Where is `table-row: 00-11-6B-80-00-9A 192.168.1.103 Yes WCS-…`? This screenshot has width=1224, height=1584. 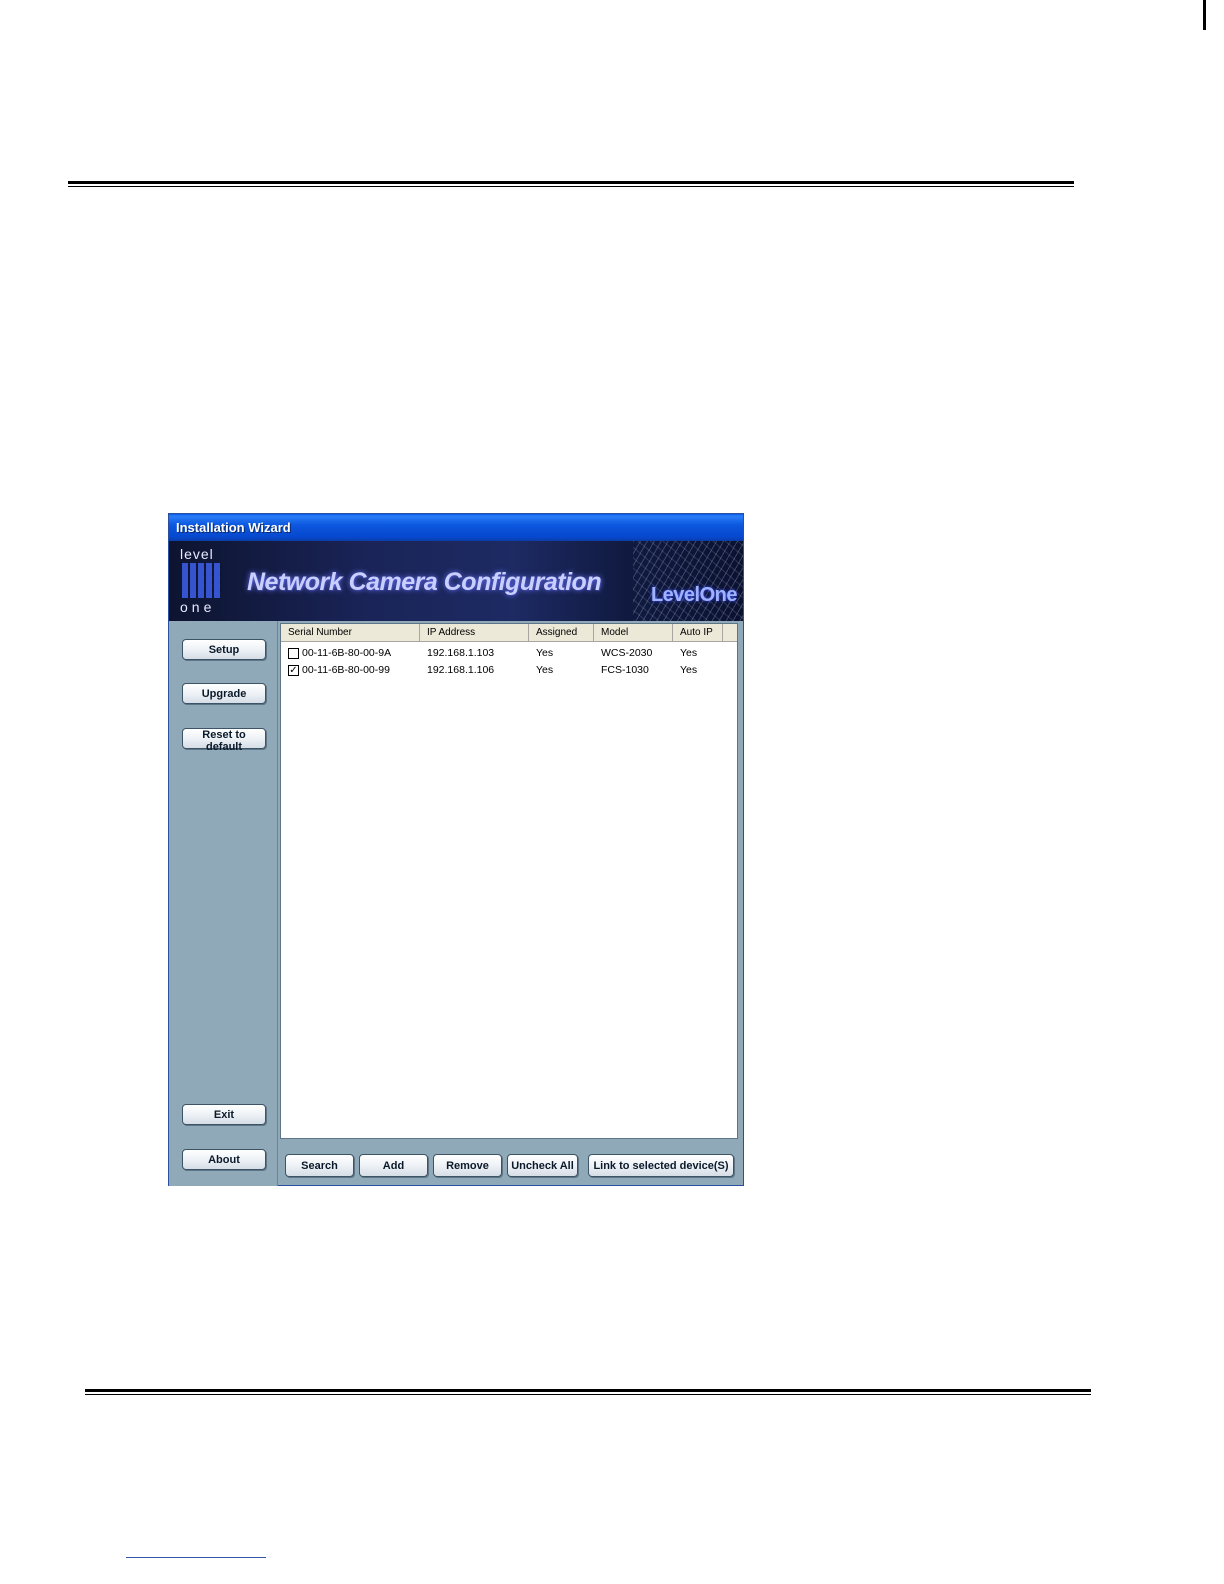
table-row: 00-11-6B-80-00-9A 192.168.1.103 Yes WCS-… is located at coordinates (509, 653).